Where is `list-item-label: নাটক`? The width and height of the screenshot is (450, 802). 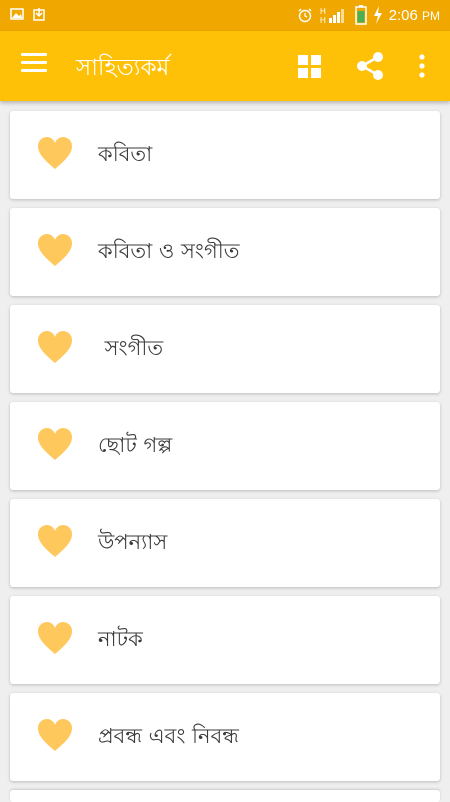 list-item-label: নাটক is located at coordinates (120, 639).